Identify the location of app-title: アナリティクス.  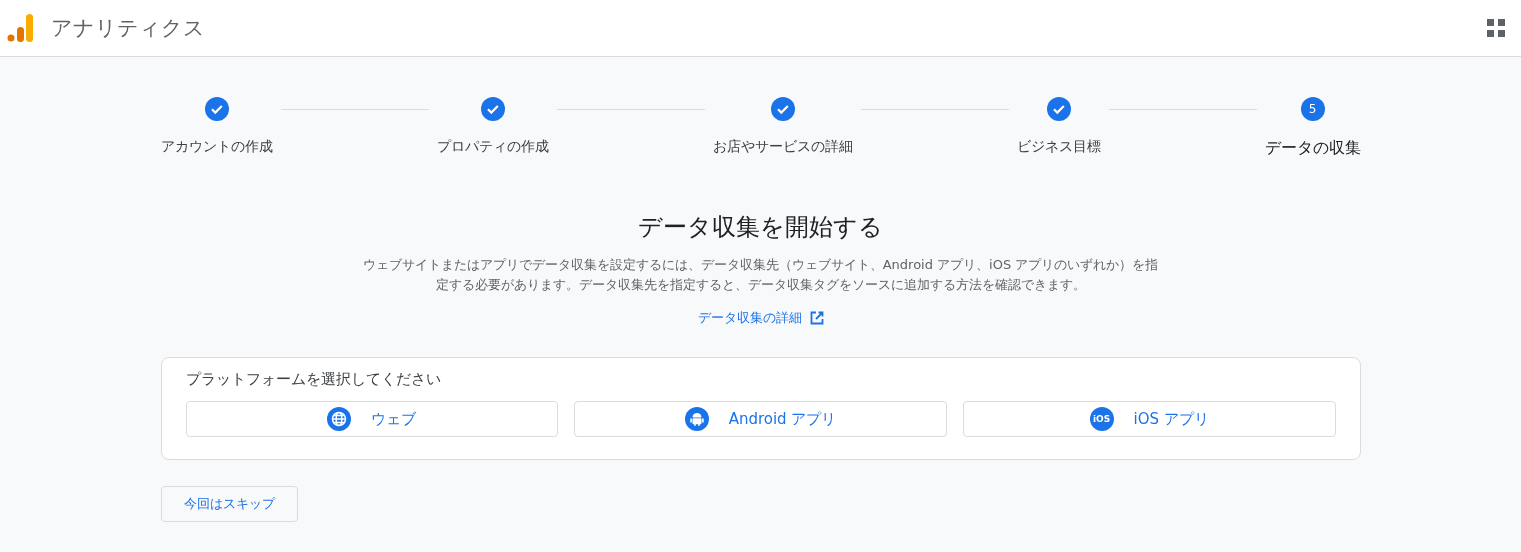
(128, 28).